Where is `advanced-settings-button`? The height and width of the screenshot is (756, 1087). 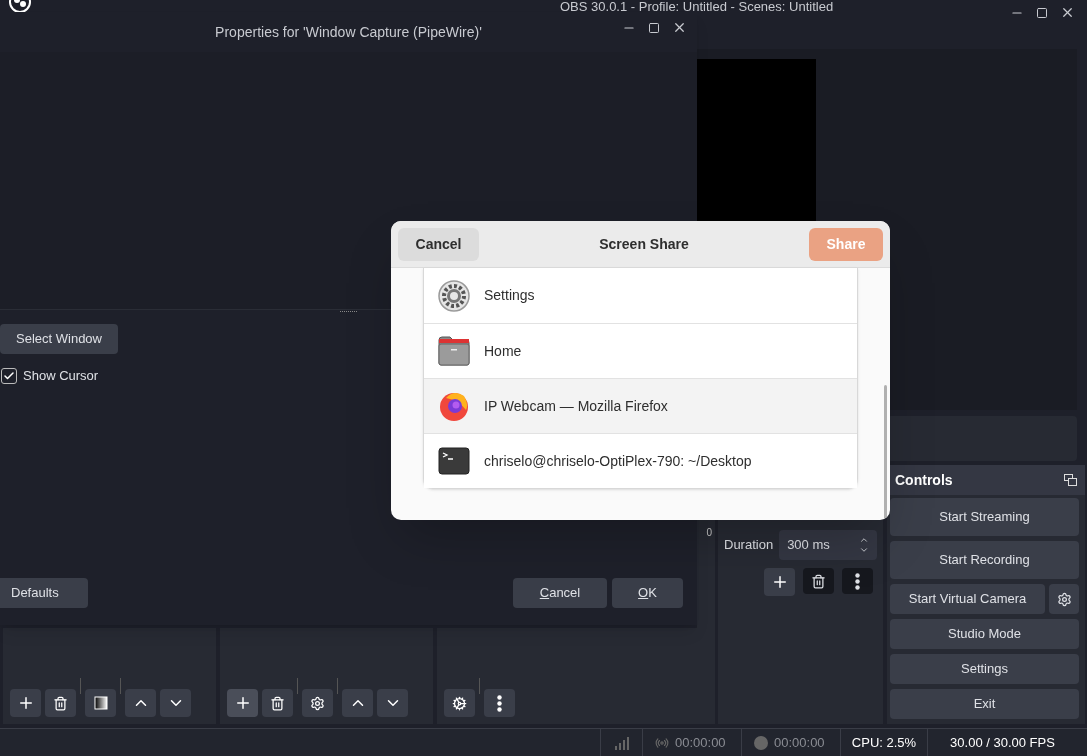
advanced-settings-button is located at coordinates (459, 703).